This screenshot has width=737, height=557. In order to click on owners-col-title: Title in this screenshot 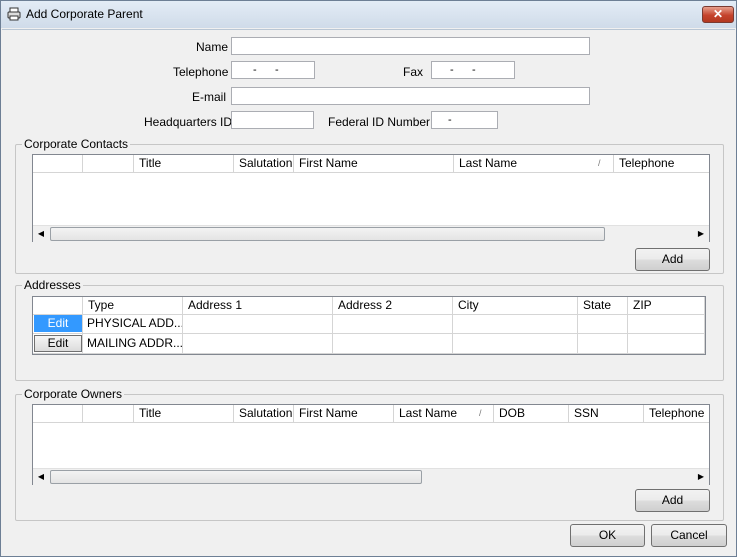, I will do `click(184, 413)`.